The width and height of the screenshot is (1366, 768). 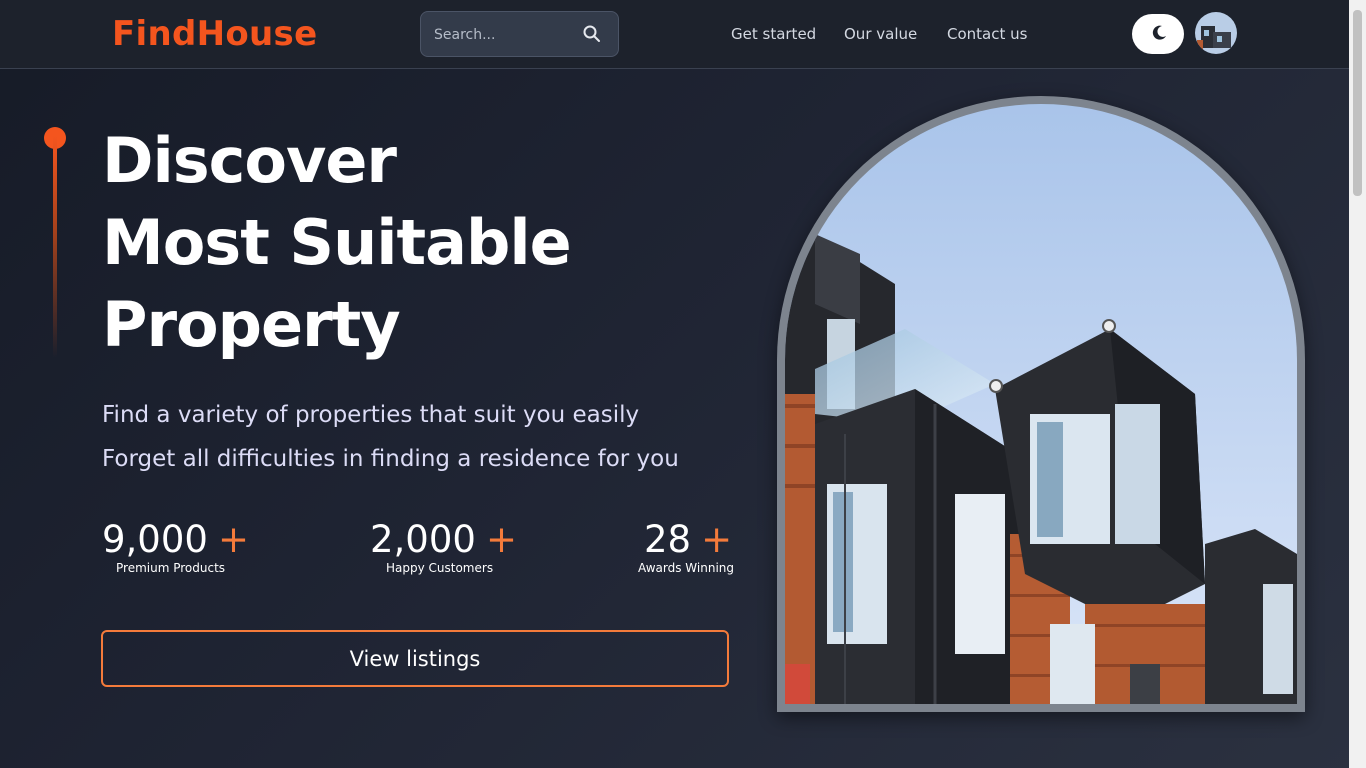 What do you see at coordinates (175, 539) in the screenshot?
I see `stat-premium-products-value: 9,000 +` at bounding box center [175, 539].